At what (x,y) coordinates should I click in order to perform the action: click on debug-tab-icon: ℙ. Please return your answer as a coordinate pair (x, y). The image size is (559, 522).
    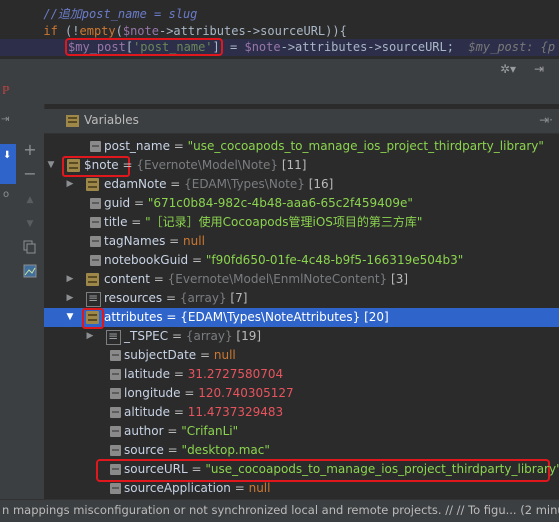
    Looking at the image, I should click on (6, 90).